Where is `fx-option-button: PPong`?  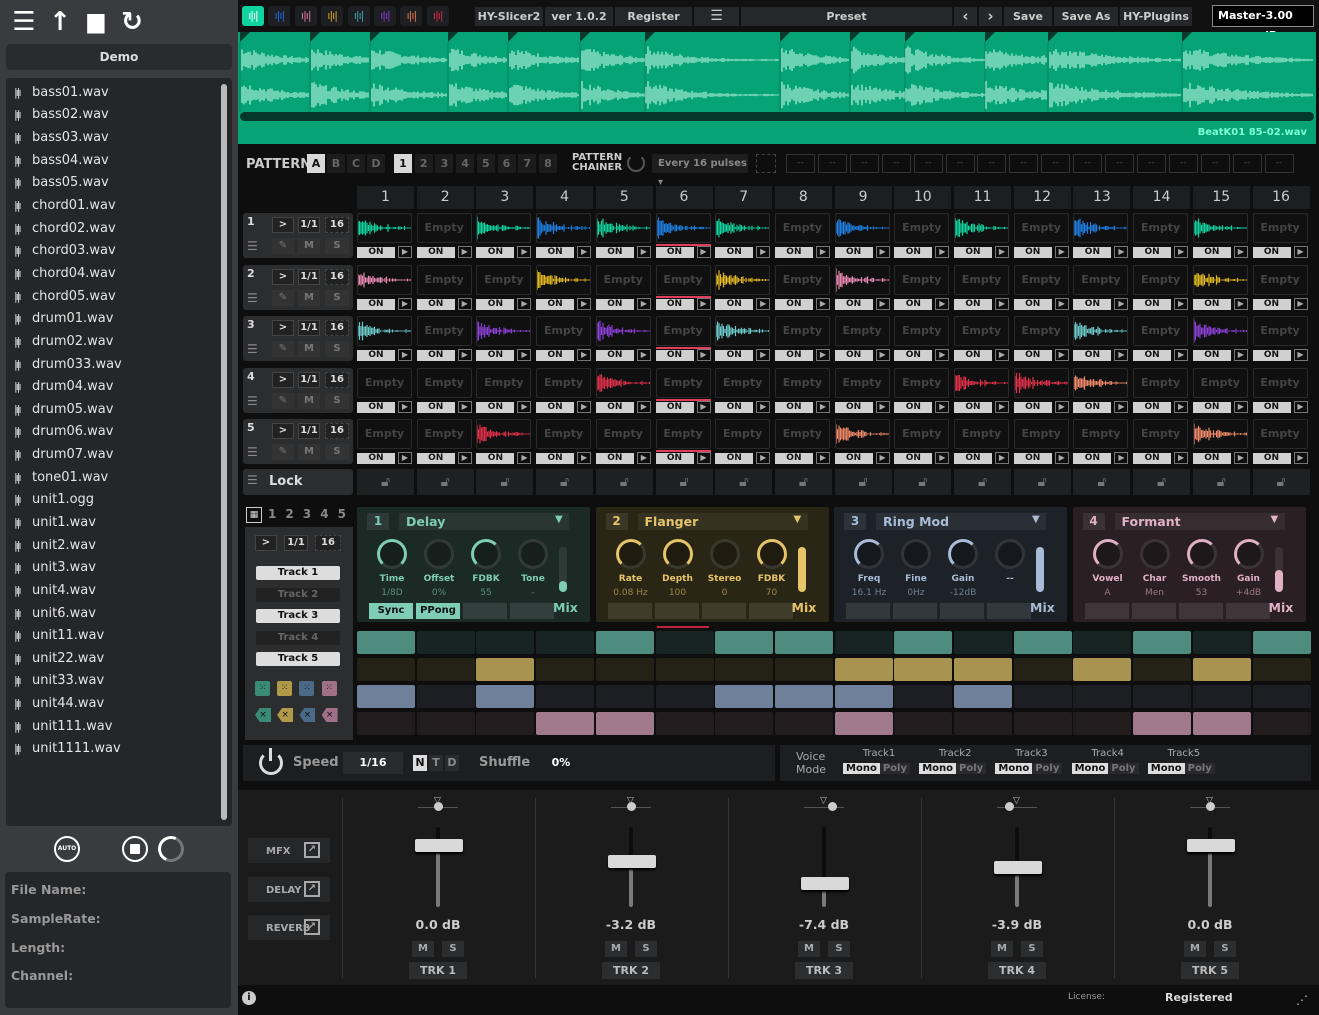
fx-option-button: PPong is located at coordinates (438, 611).